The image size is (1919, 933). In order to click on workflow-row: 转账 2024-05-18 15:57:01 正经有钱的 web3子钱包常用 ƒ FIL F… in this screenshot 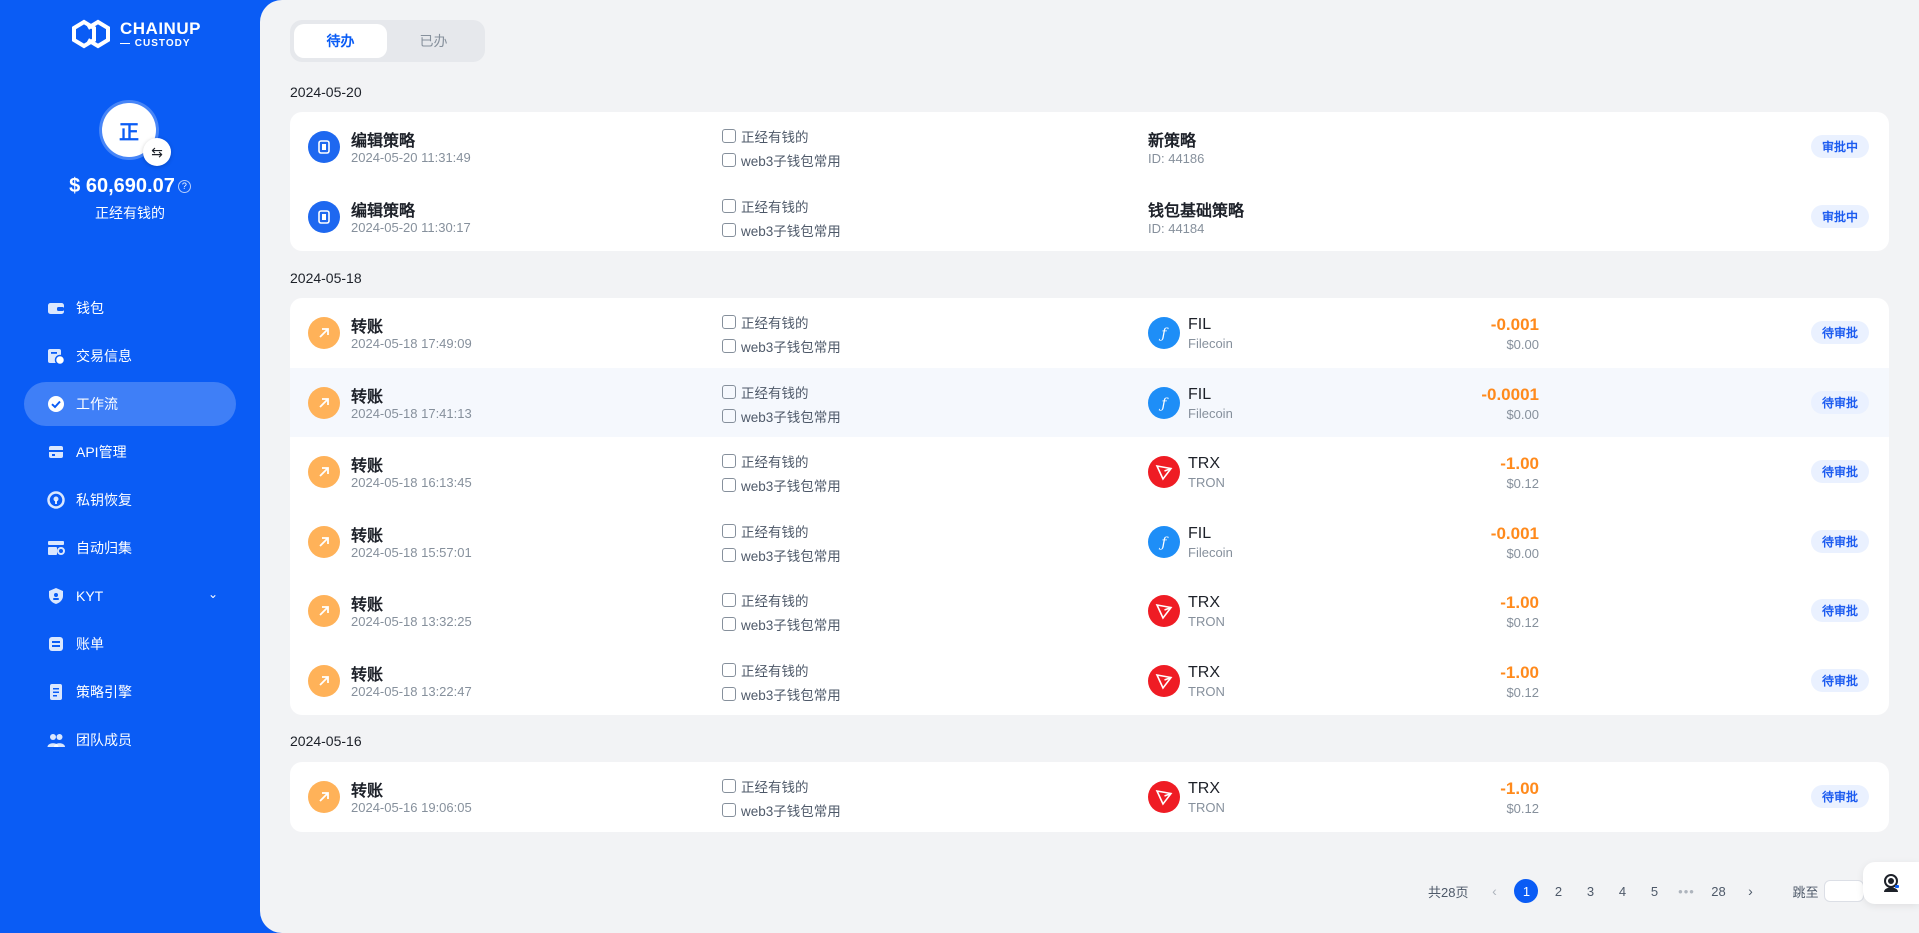, I will do `click(1089, 542)`.